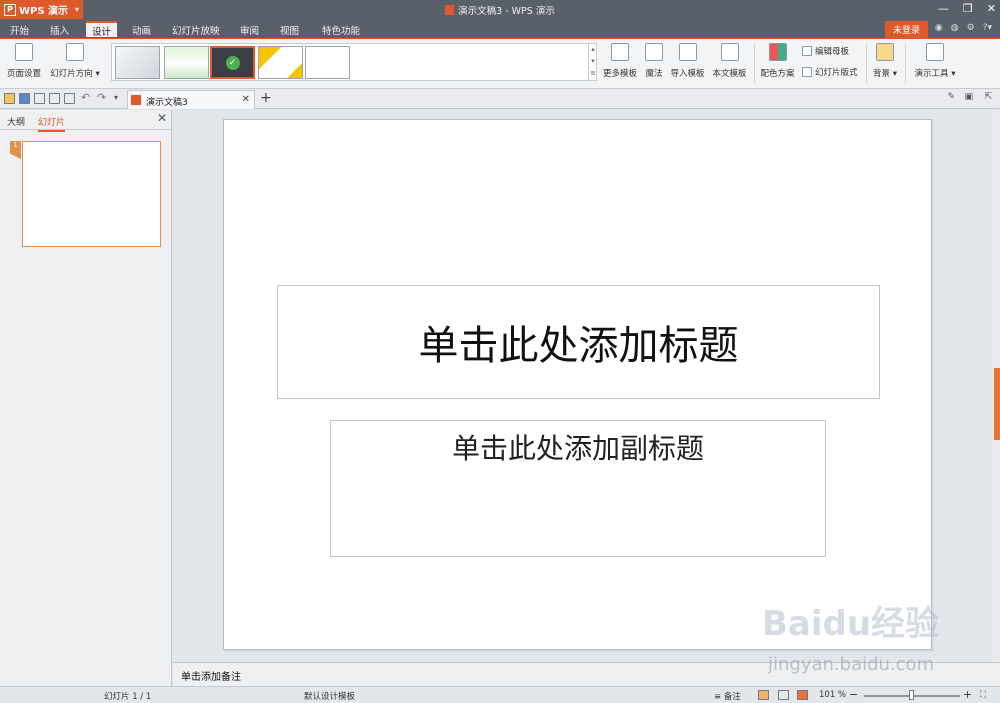 This screenshot has height=703, width=1000. Describe the element at coordinates (16, 121) in the screenshot. I see `tab-outline: 大纲` at that location.